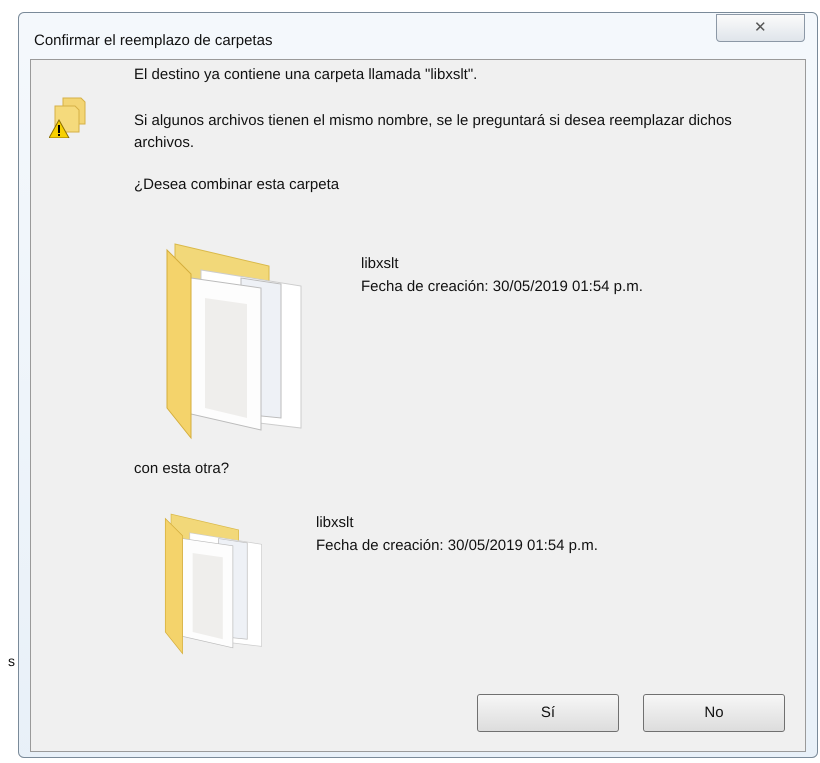 The width and height of the screenshot is (820, 763). I want to click on window-title: Confirmar el reemplazo de carpetas, so click(153, 41).